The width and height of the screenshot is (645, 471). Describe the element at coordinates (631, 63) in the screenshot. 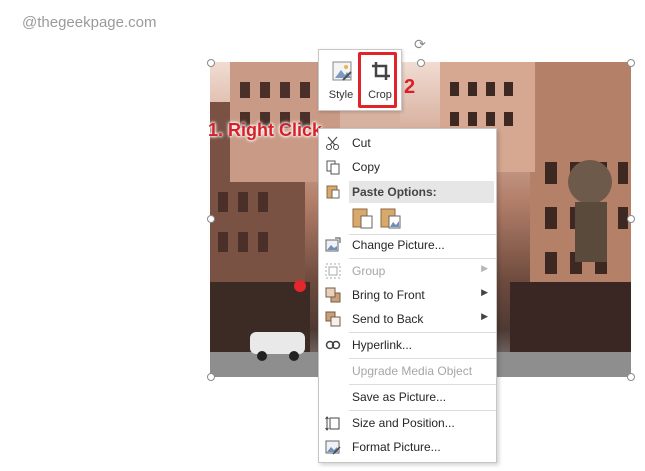

I see `resize-handle-tr` at that location.